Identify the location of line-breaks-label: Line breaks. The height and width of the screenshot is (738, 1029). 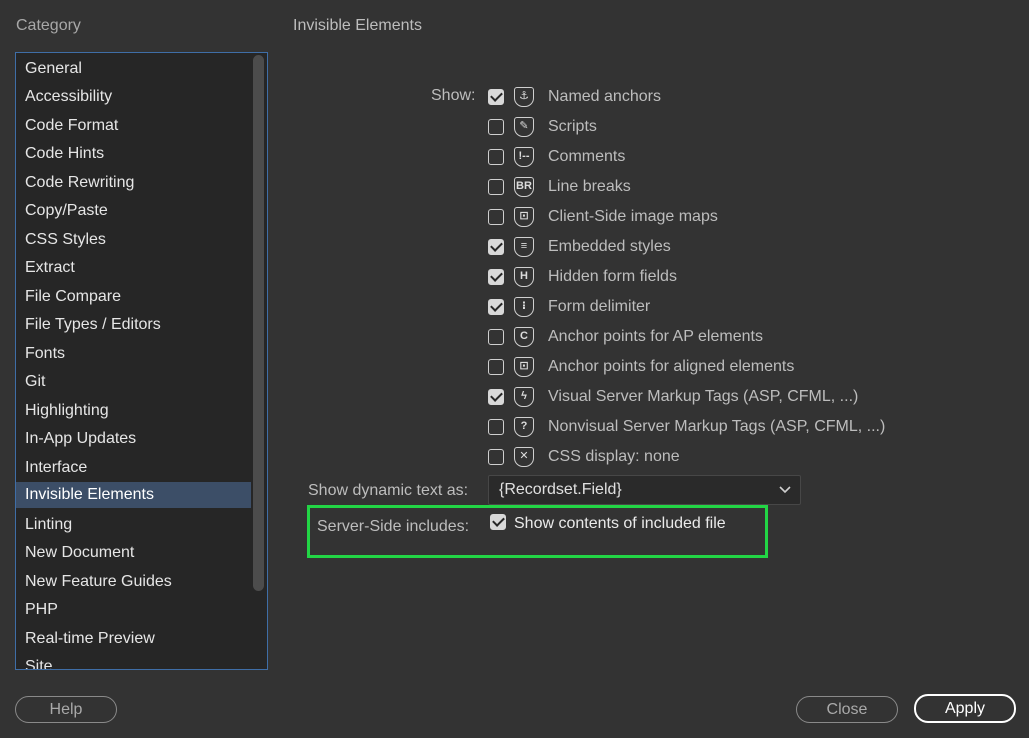
(589, 186).